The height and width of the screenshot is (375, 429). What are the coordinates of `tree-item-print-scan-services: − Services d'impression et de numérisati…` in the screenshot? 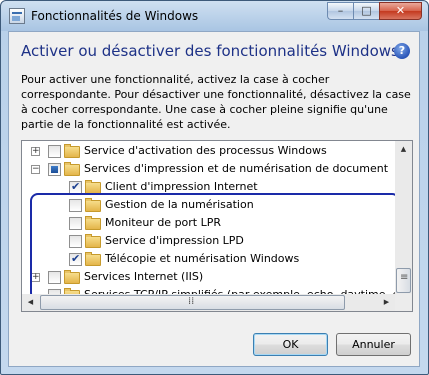 It's located at (210, 169).